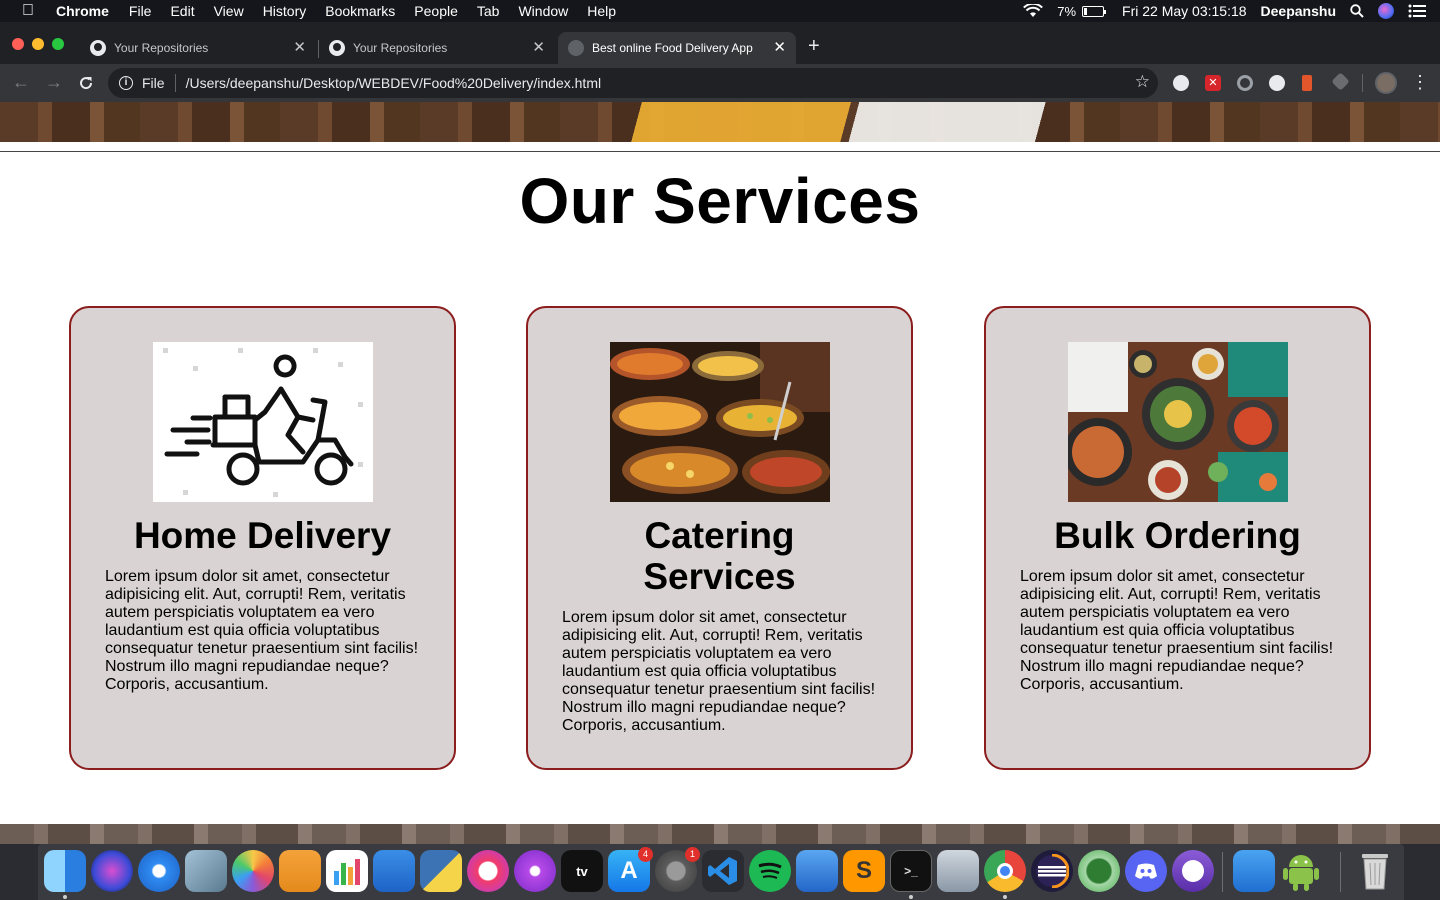 This screenshot has height=900, width=1440. Describe the element at coordinates (1052, 871) in the screenshot. I see `eclipse-icon` at that location.